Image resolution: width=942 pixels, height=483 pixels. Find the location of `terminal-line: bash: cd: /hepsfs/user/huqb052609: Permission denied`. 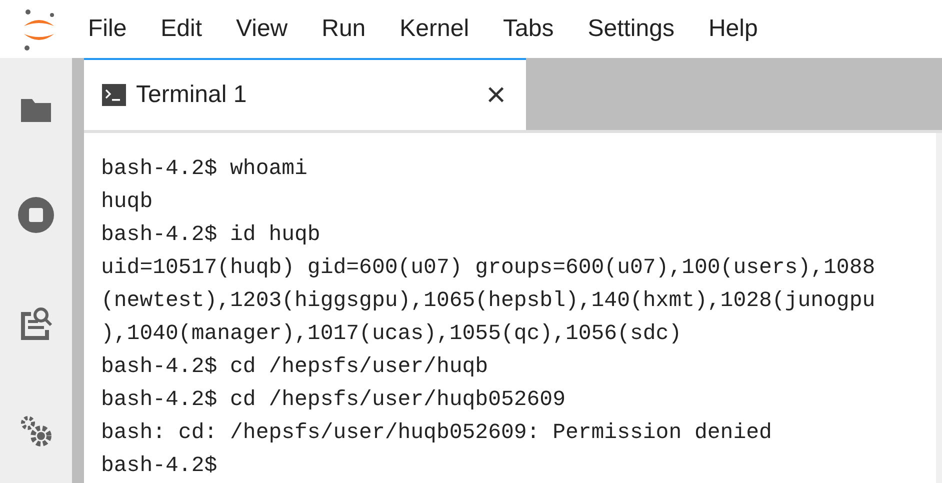

terminal-line: bash: cd: /hepsfs/user/huqb052609: Permission denied is located at coordinates (437, 433).